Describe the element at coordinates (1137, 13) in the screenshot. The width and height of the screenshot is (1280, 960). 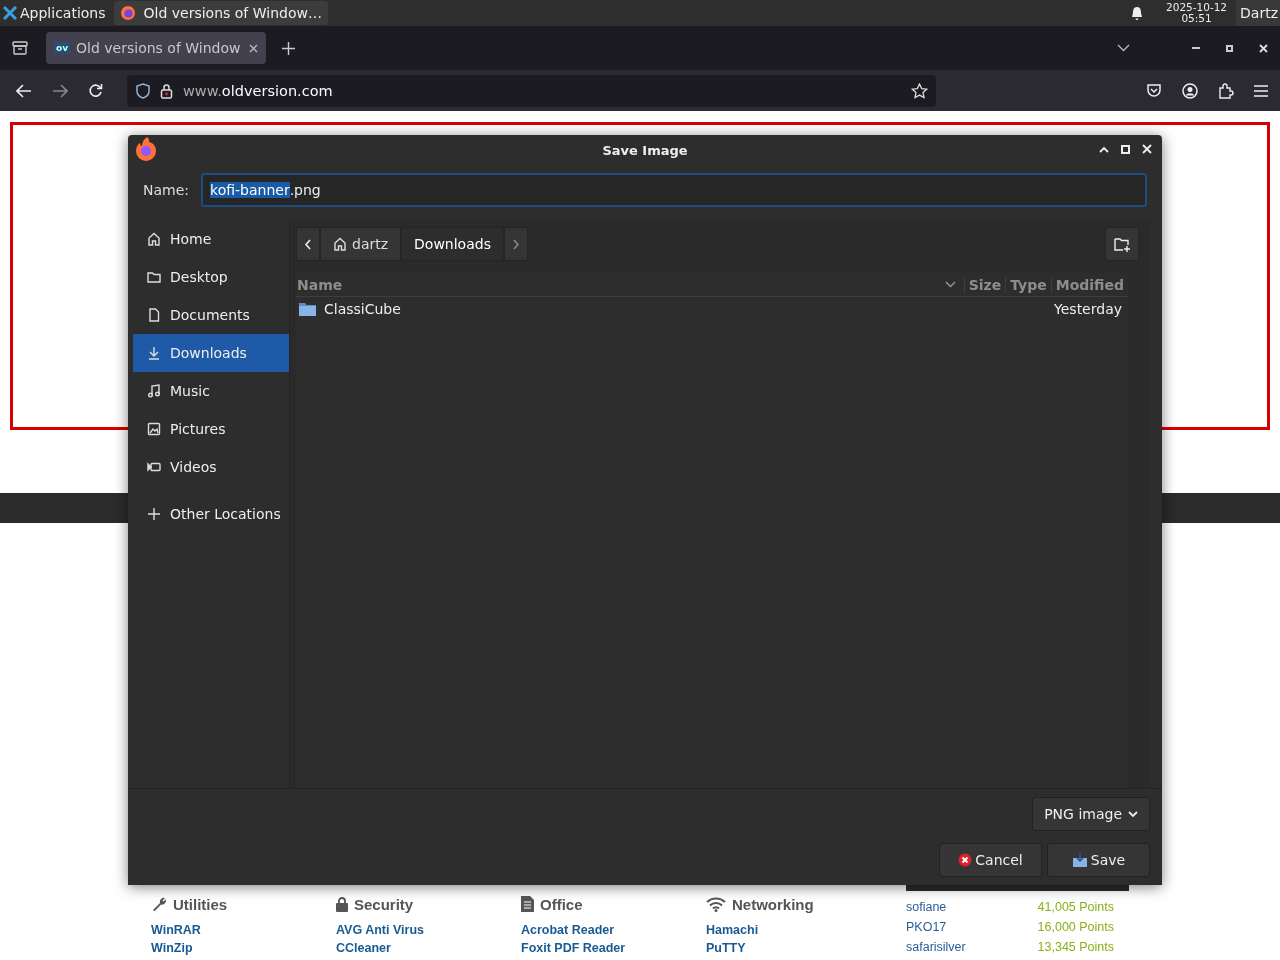
I see `bell-icon` at that location.